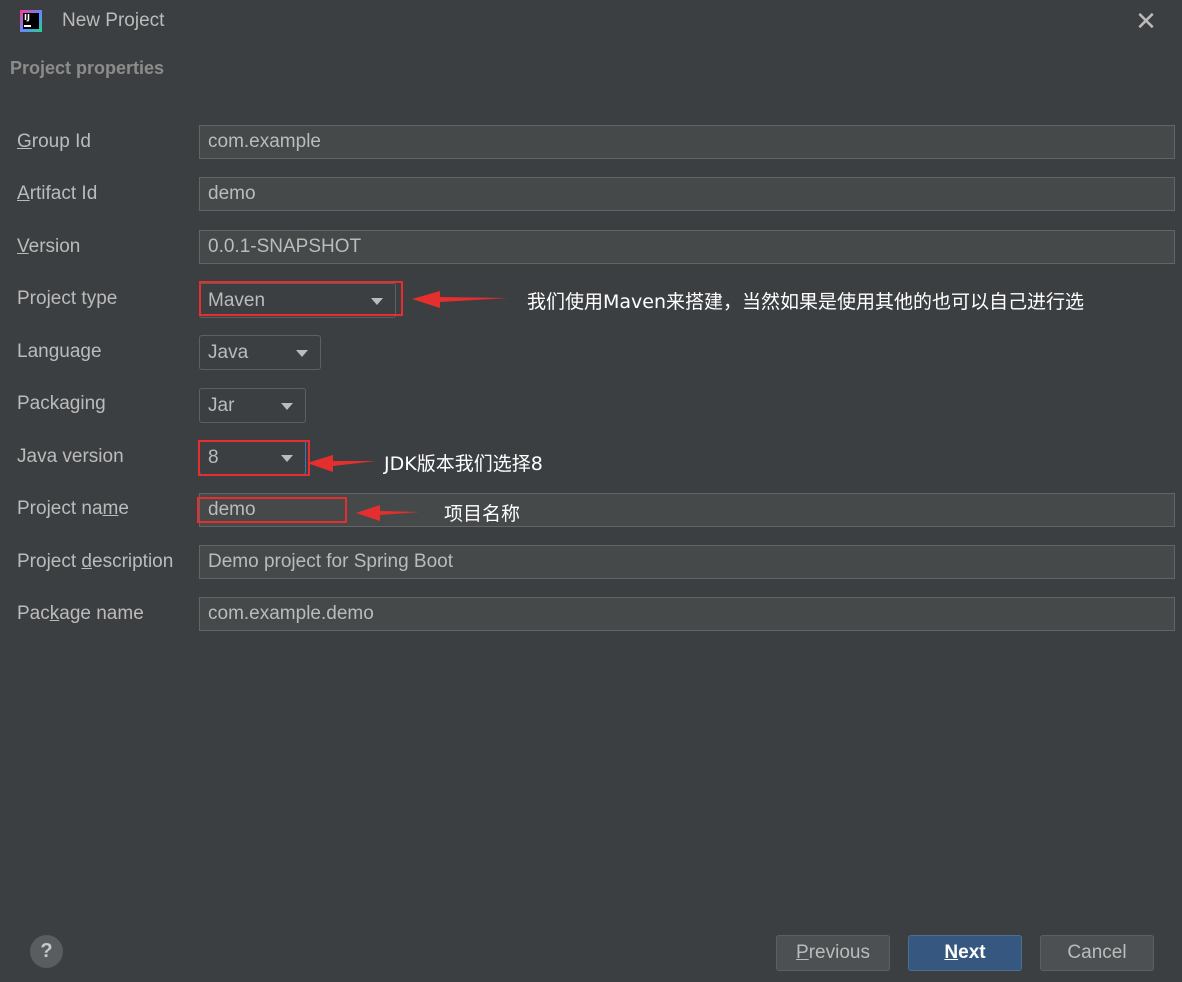 The width and height of the screenshot is (1182, 982). I want to click on help-icon: ?, so click(46, 951).